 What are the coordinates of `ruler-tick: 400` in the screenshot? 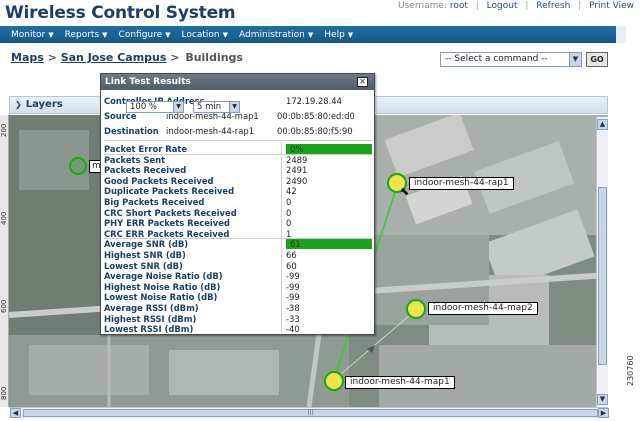 It's located at (4, 218).